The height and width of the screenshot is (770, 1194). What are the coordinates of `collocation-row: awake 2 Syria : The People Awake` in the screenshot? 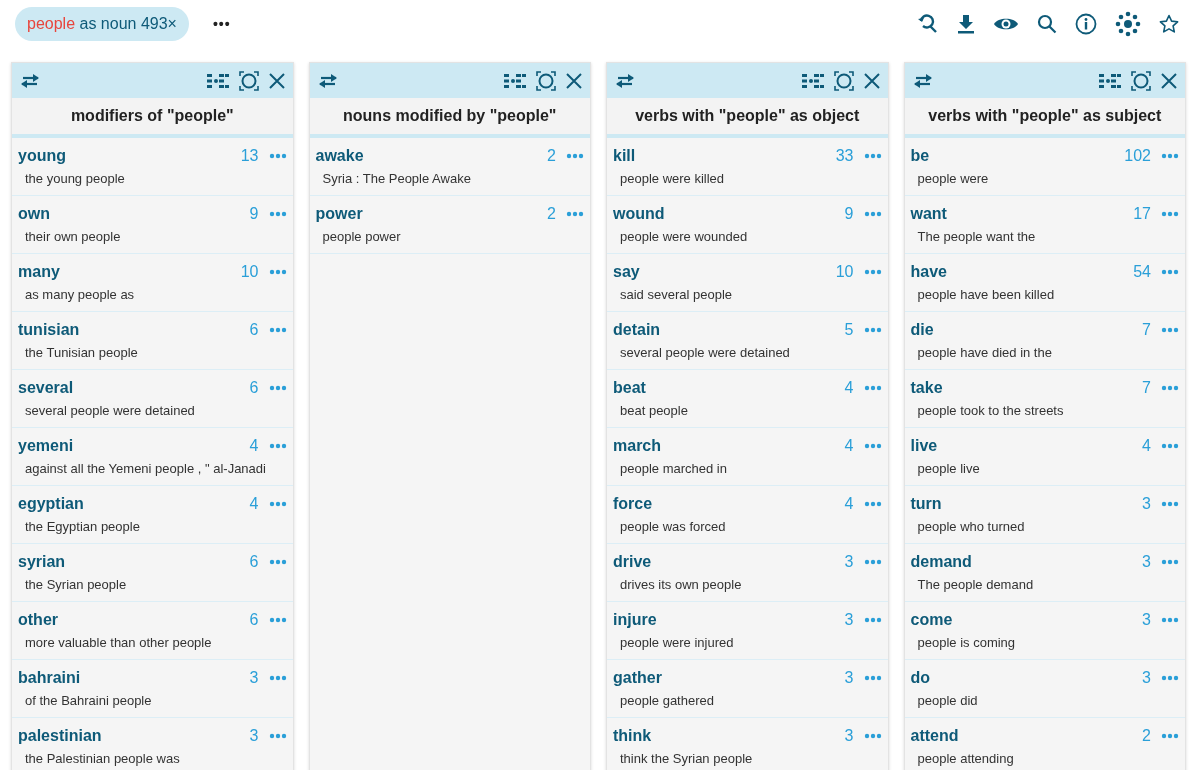 It's located at (449, 167).